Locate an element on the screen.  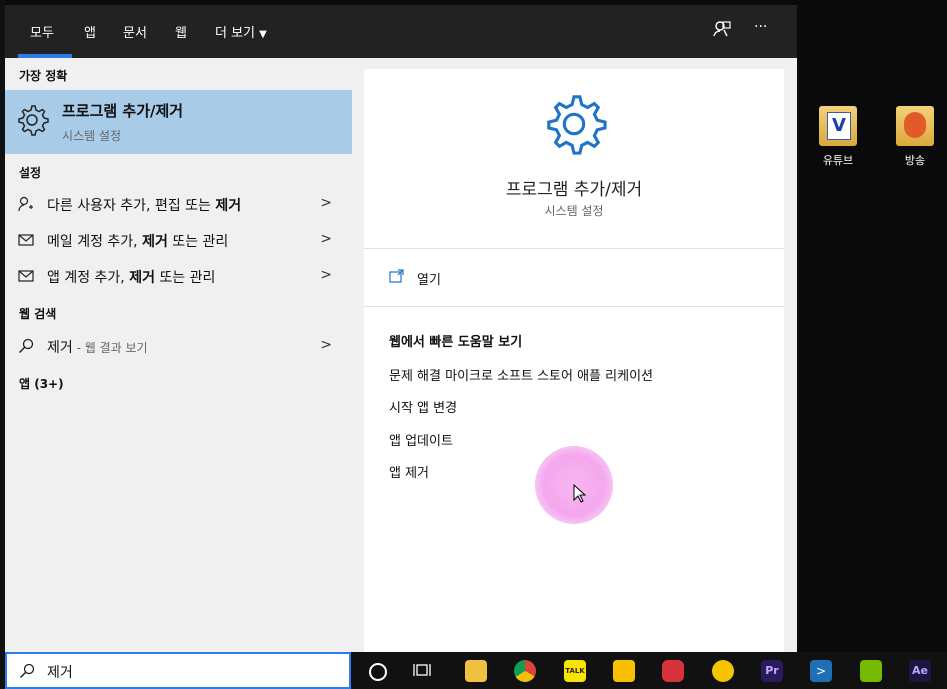
task-view-icon is located at coordinates (422, 670).